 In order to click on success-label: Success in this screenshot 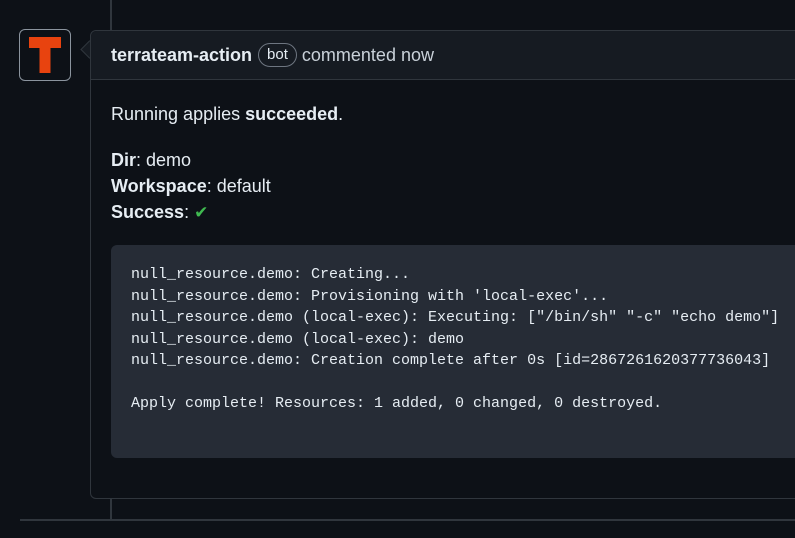, I will do `click(148, 212)`.